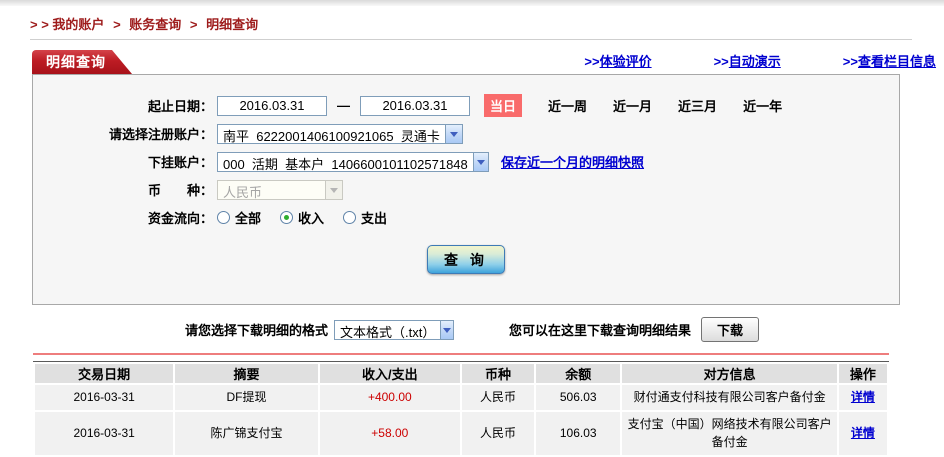 This screenshot has width=944, height=457. Describe the element at coordinates (484, 62) in the screenshot. I see `section-header: 明细查询 >>体验评价 >>自动演示 >>查看栏目信息` at that location.